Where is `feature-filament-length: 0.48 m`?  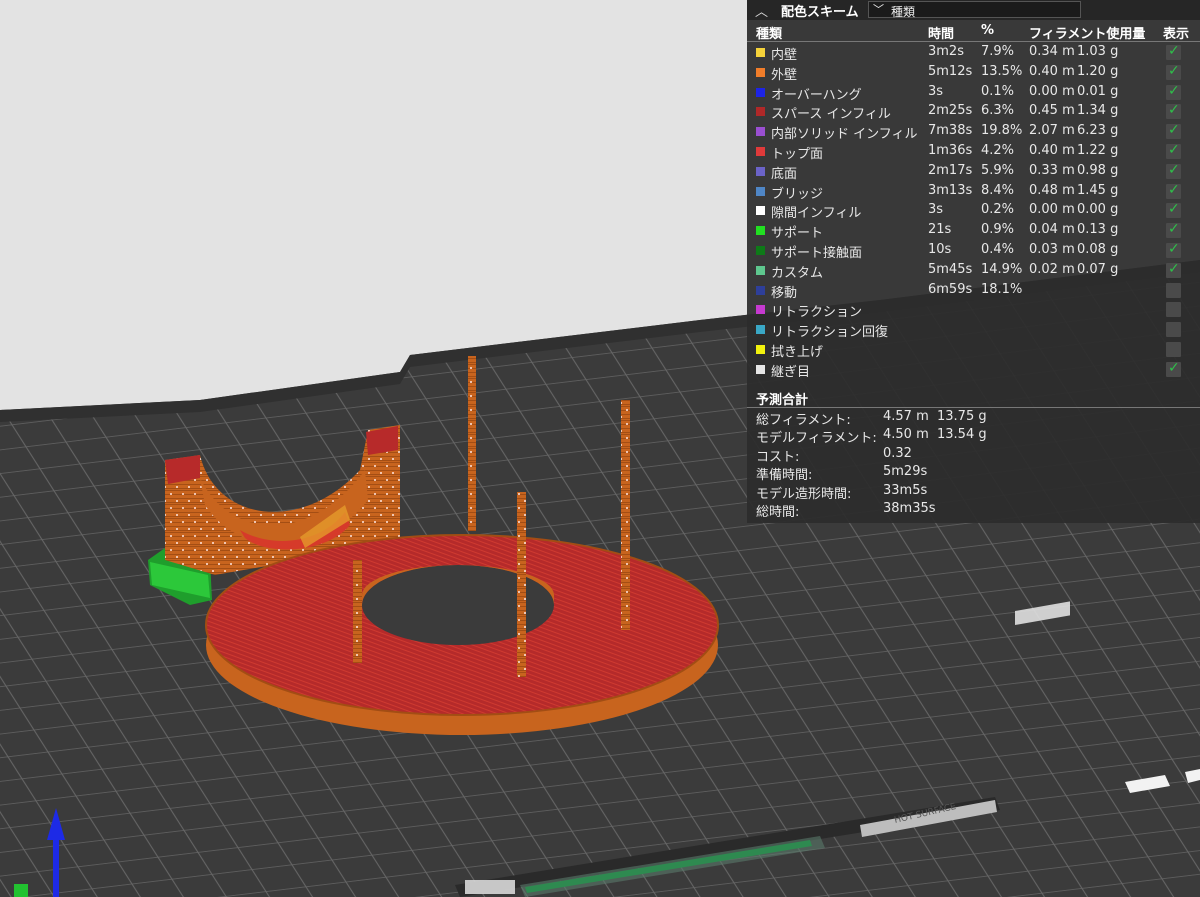
feature-filament-length: 0.48 m is located at coordinates (1052, 190).